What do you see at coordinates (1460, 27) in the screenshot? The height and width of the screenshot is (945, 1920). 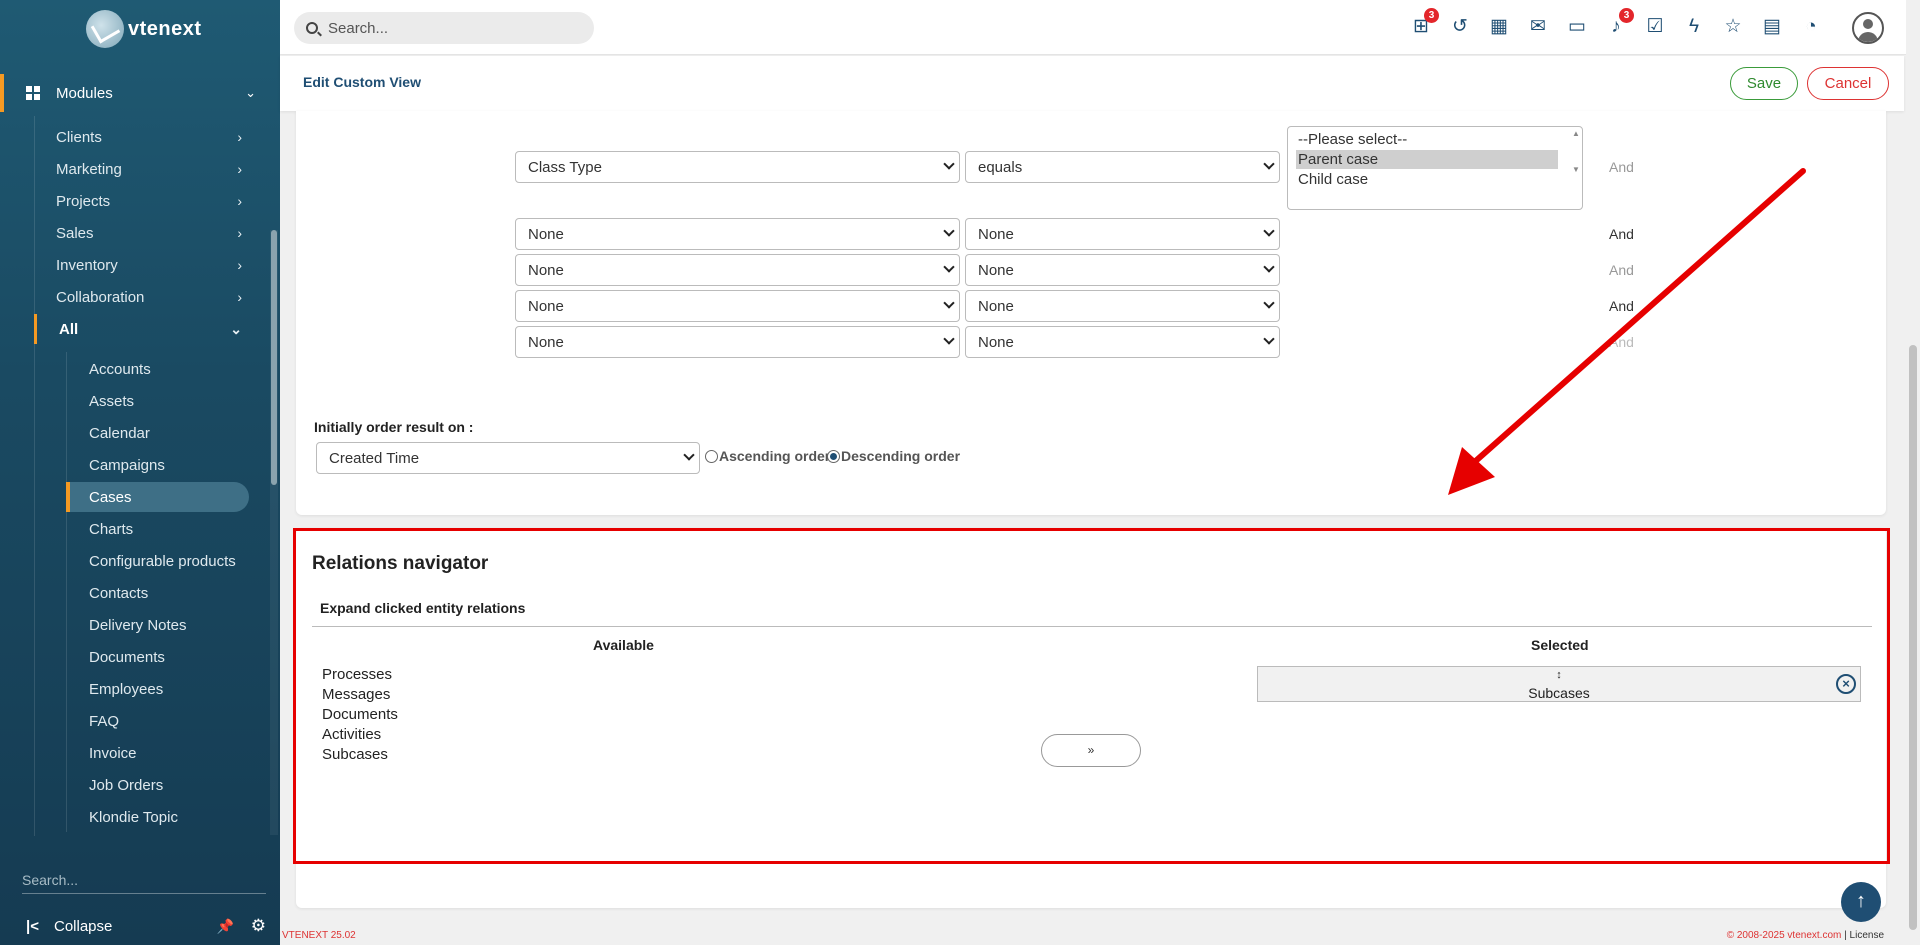 I see `history-icon: ↺` at bounding box center [1460, 27].